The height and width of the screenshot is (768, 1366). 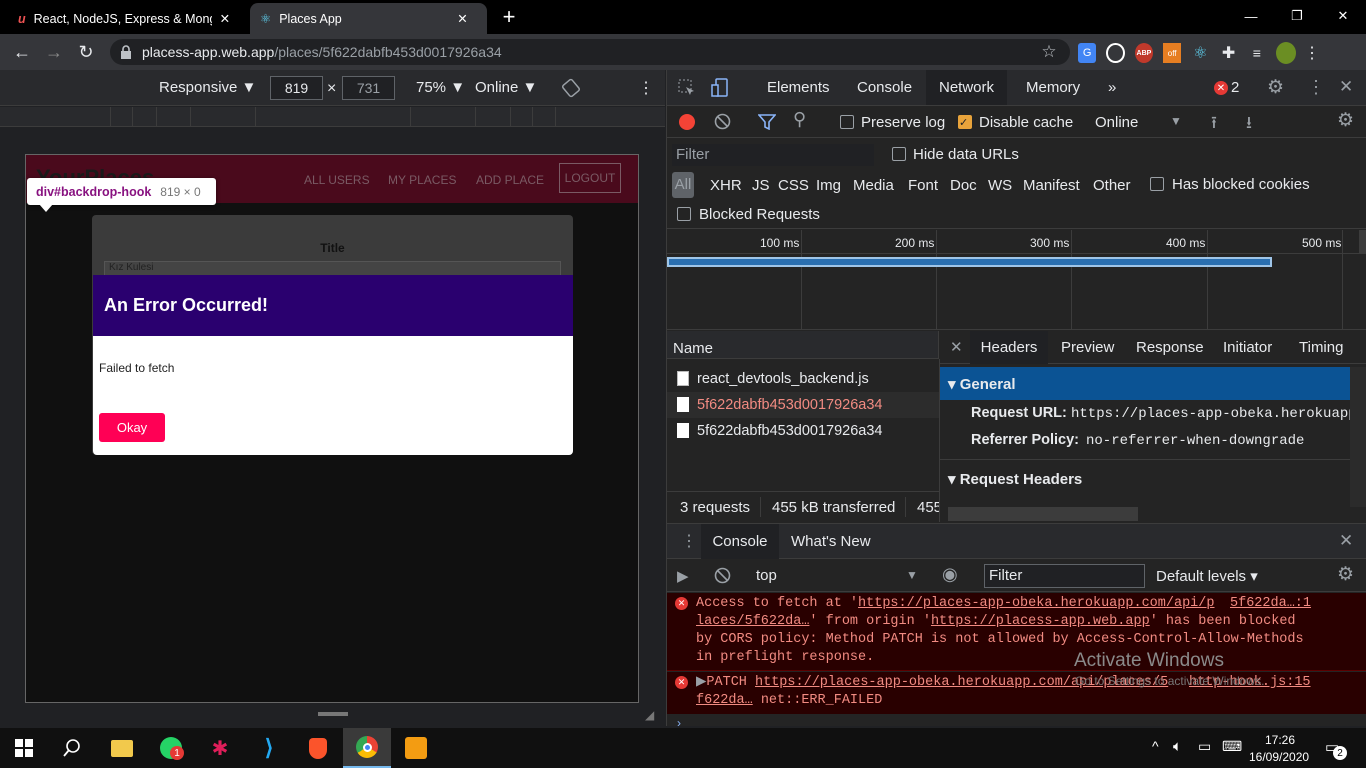 I want to click on type-filter-img: Img, so click(x=828, y=185).